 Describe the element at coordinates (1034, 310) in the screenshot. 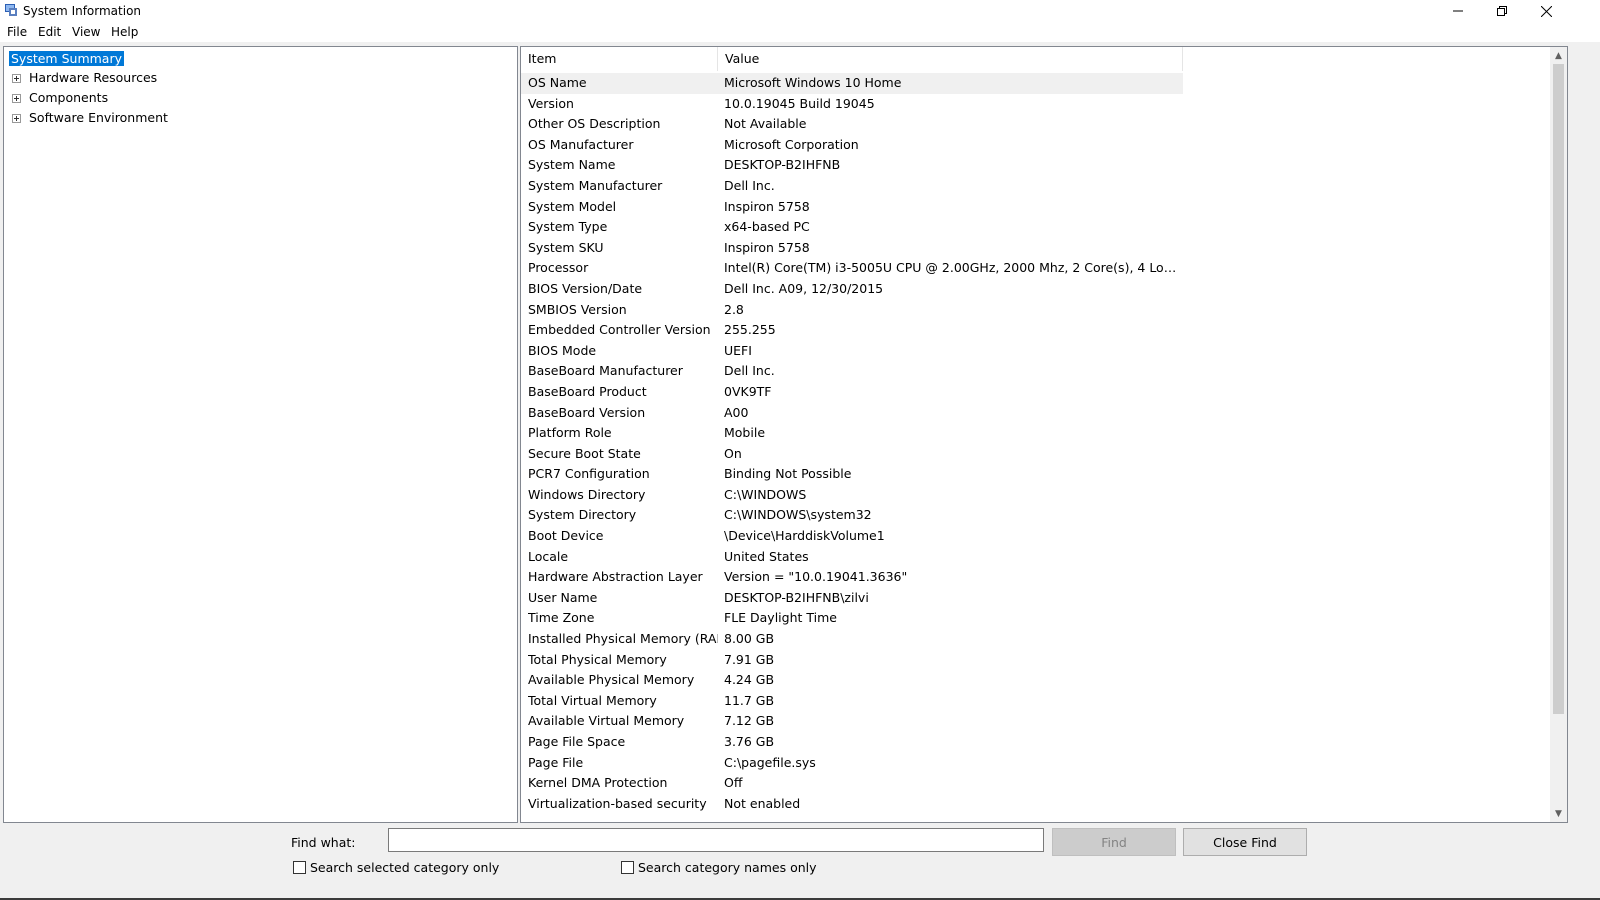

I see `table-row: SMBIOS Version 2.8` at that location.